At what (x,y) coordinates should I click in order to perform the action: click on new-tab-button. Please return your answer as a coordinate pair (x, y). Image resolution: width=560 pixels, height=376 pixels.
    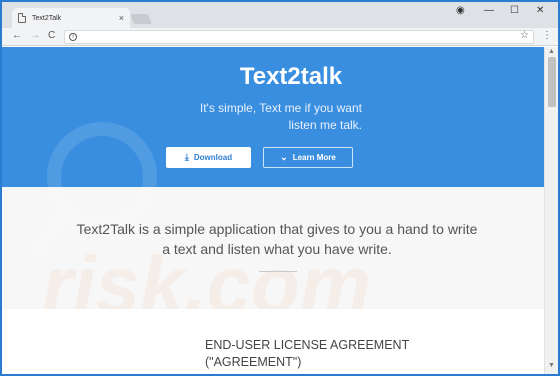
    Looking at the image, I should click on (141, 19).